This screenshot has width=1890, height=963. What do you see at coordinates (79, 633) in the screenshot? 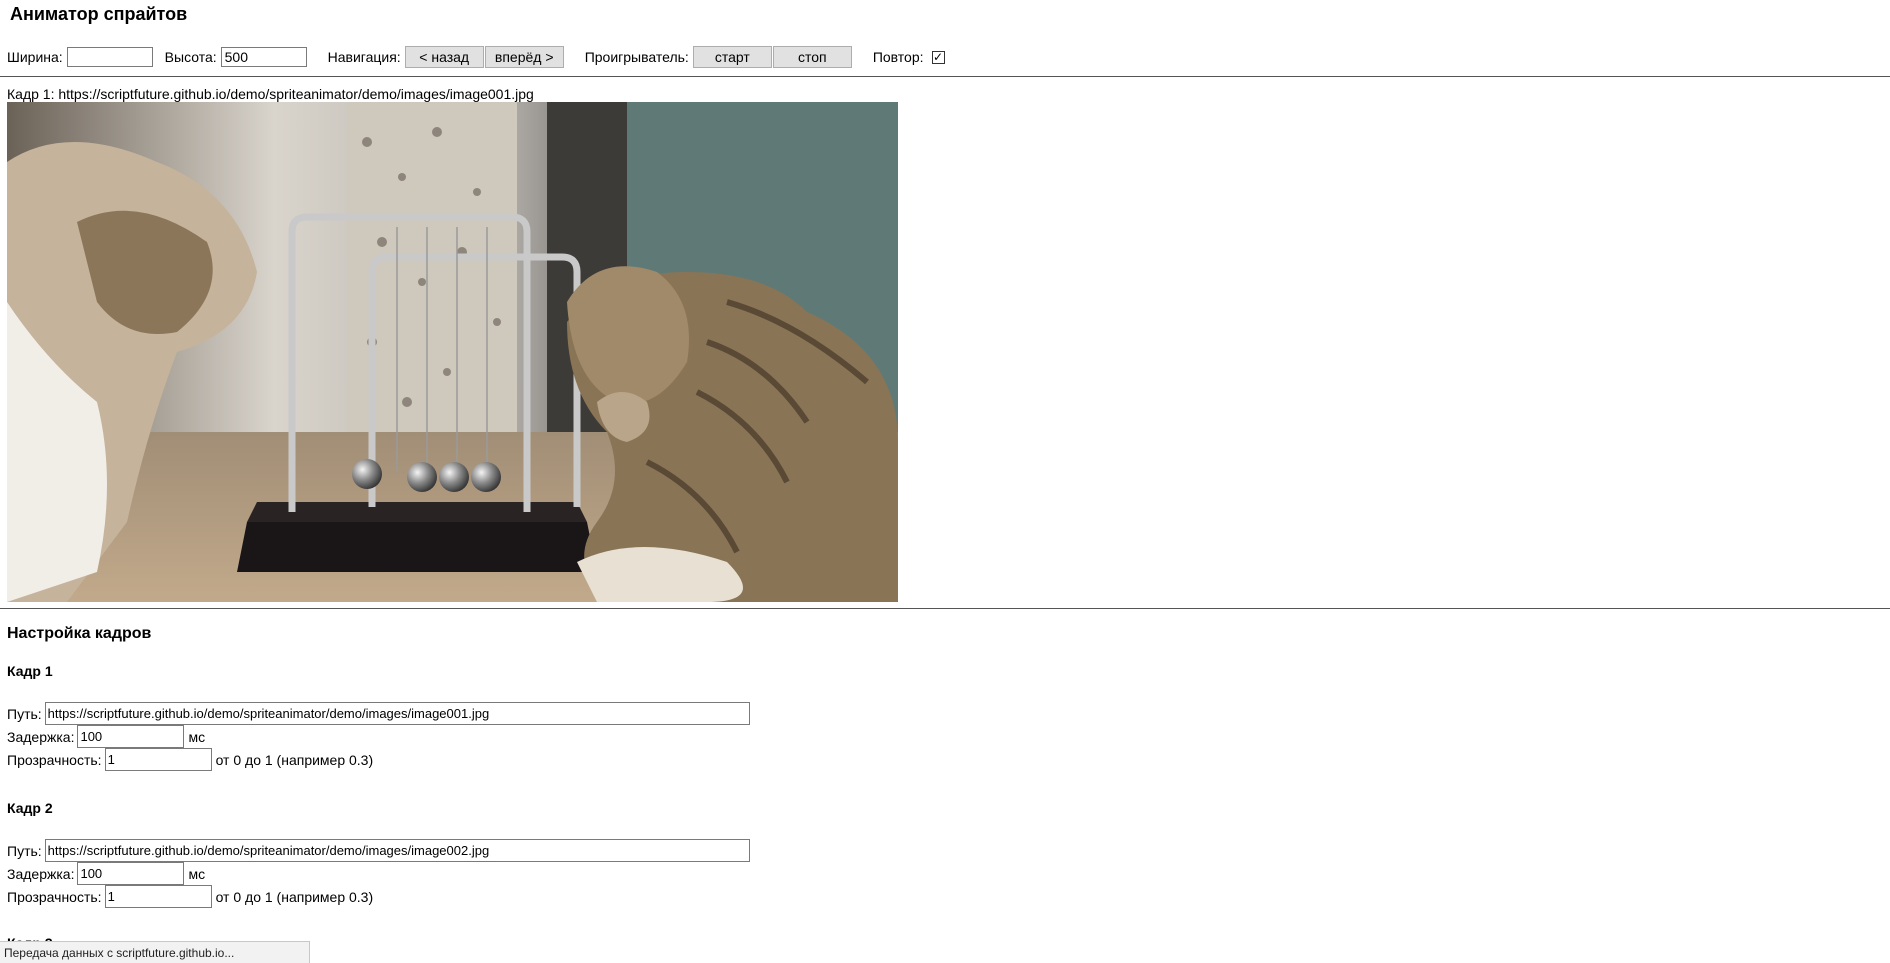
I see `frames-settings-title: Настройка кадров` at bounding box center [79, 633].